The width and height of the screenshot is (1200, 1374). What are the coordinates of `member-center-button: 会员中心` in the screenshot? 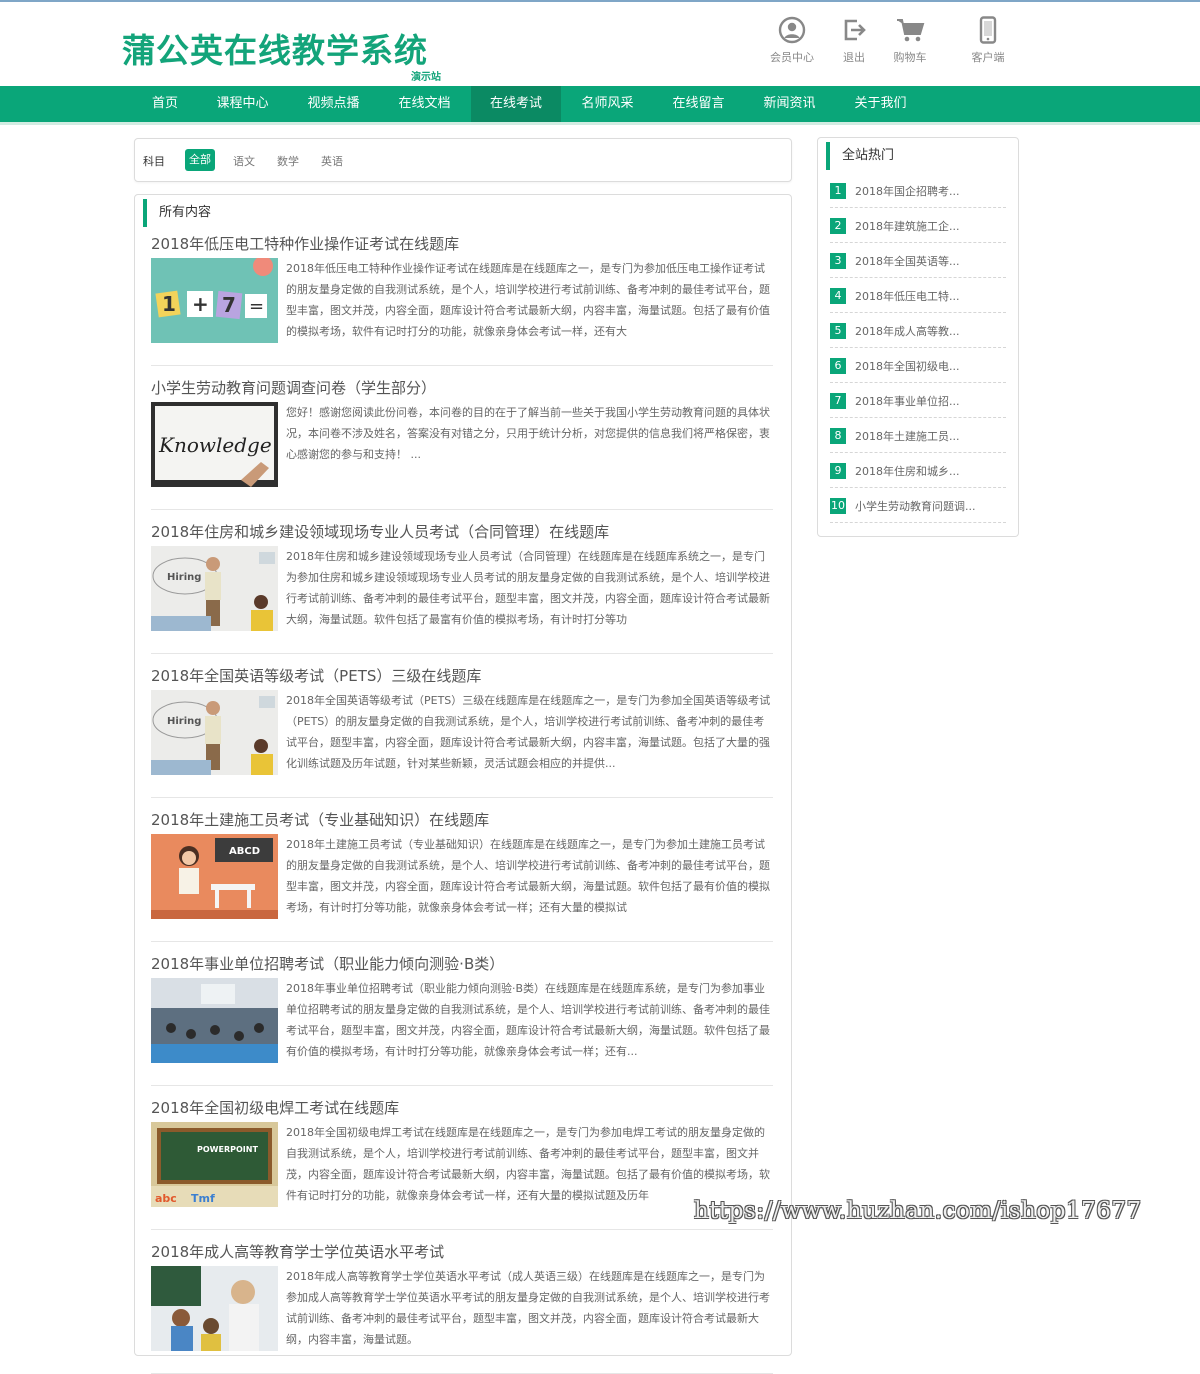 It's located at (792, 40).